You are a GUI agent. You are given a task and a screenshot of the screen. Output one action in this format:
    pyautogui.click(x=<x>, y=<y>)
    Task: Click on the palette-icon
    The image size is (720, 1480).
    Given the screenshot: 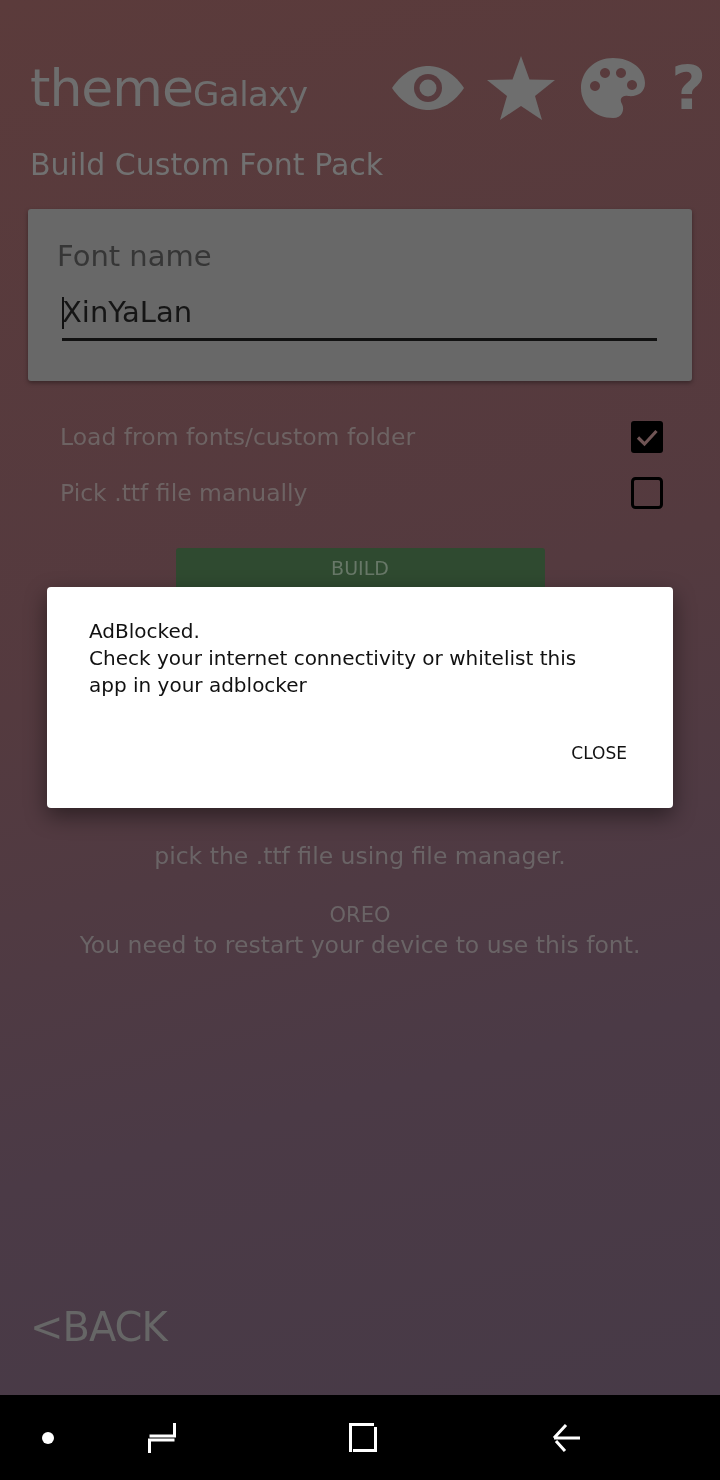 What is the action you would take?
    pyautogui.click(x=613, y=88)
    